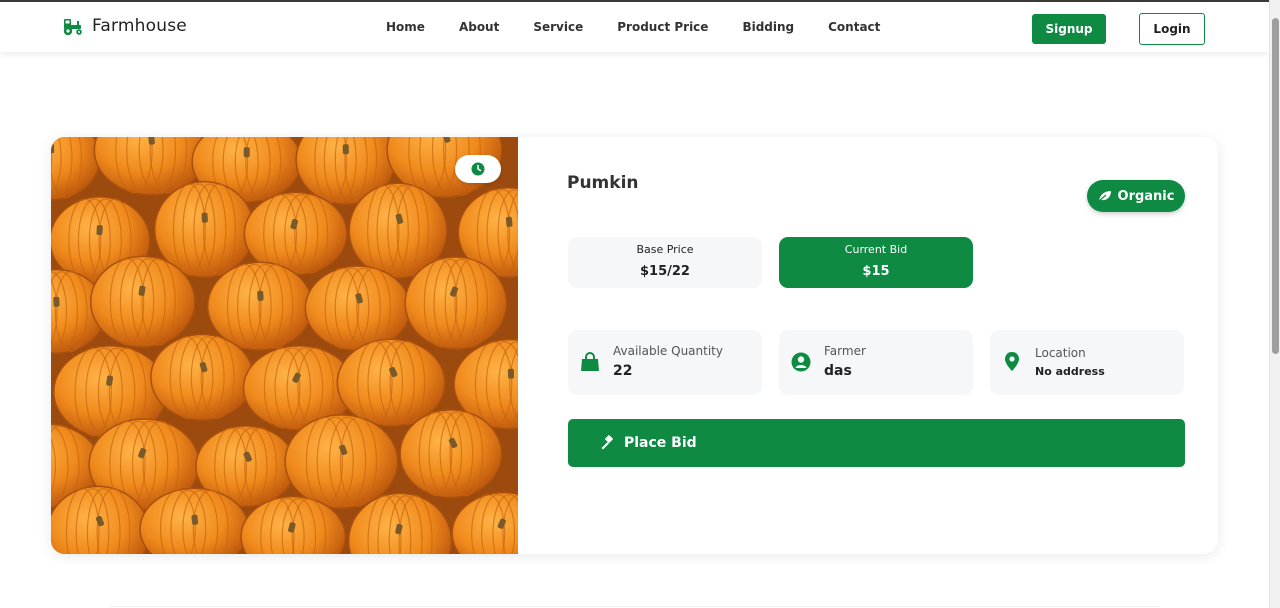 This screenshot has width=1280, height=608. What do you see at coordinates (1069, 29) in the screenshot?
I see `signup-button: Signup` at bounding box center [1069, 29].